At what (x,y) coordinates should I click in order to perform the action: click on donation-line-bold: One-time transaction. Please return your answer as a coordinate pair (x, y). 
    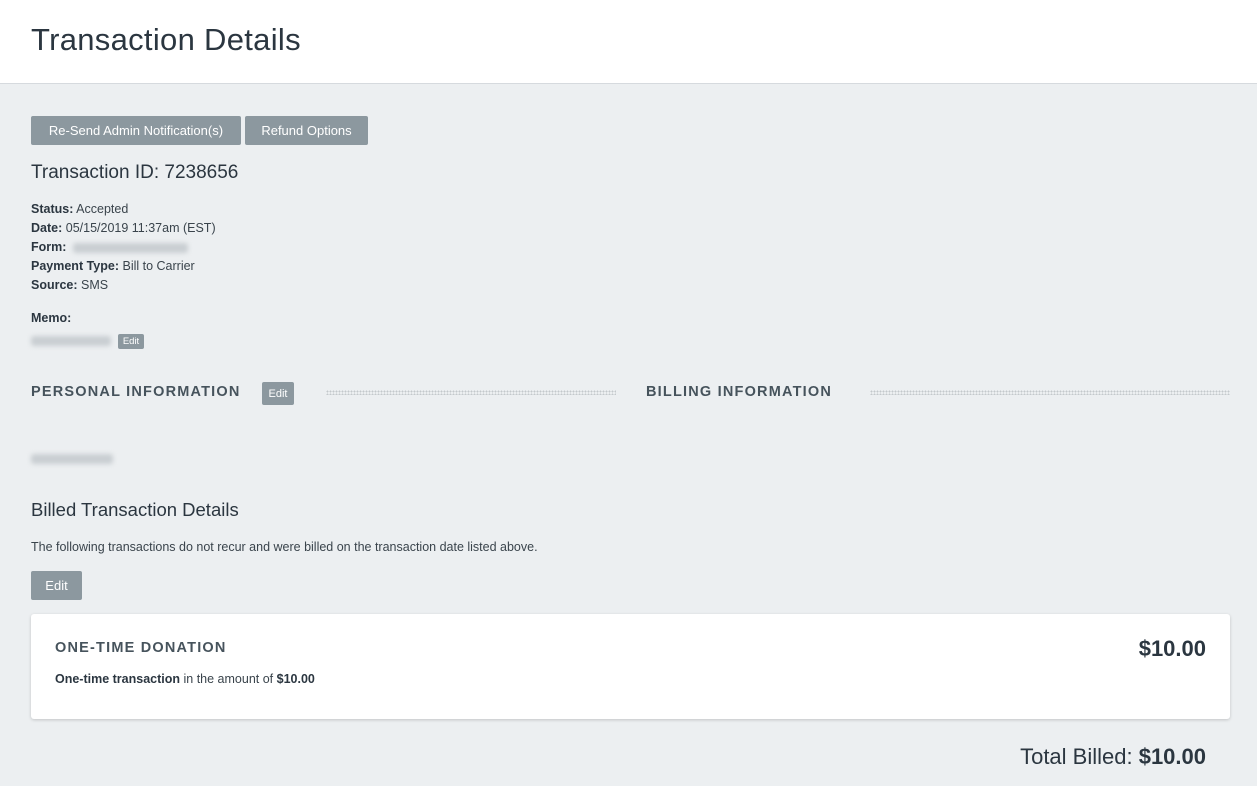
    Looking at the image, I should click on (118, 679).